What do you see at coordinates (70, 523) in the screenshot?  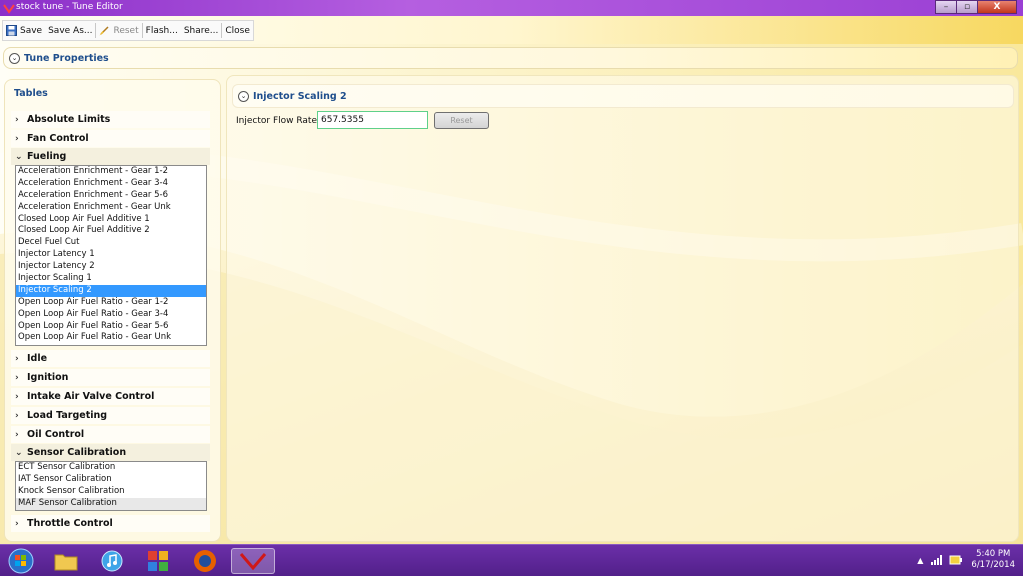 I see `tree-group-label: Throttle Control` at bounding box center [70, 523].